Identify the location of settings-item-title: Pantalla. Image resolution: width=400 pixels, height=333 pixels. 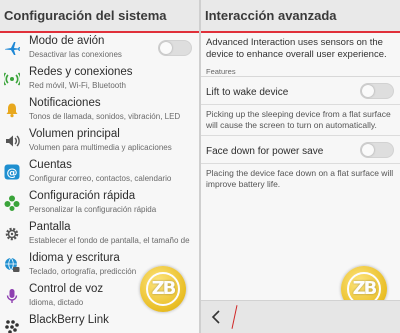
(50, 227).